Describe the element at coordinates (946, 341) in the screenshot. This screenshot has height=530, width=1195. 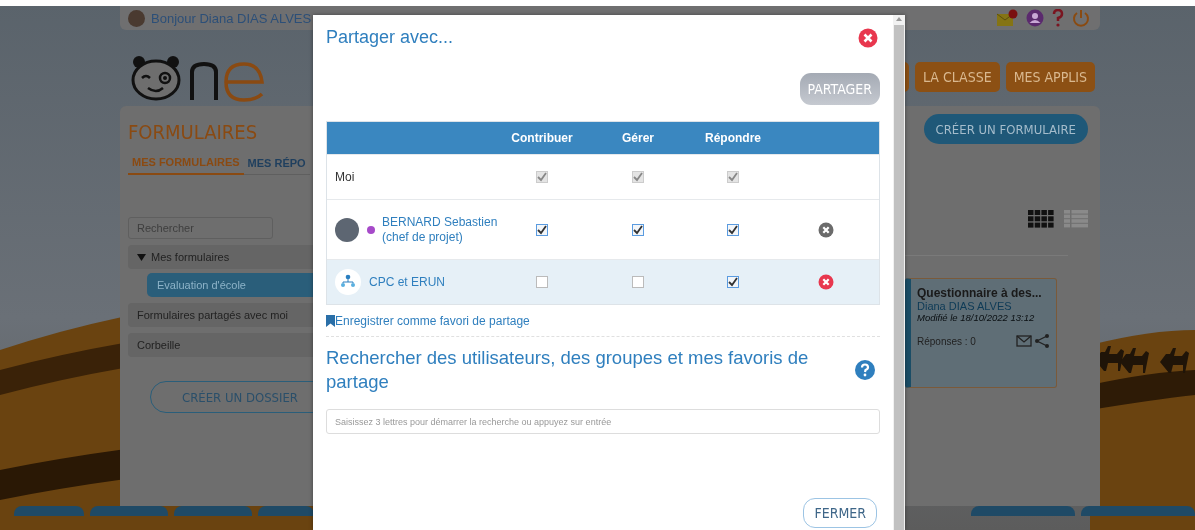
I see `card-responses: Réponses : 0` at that location.